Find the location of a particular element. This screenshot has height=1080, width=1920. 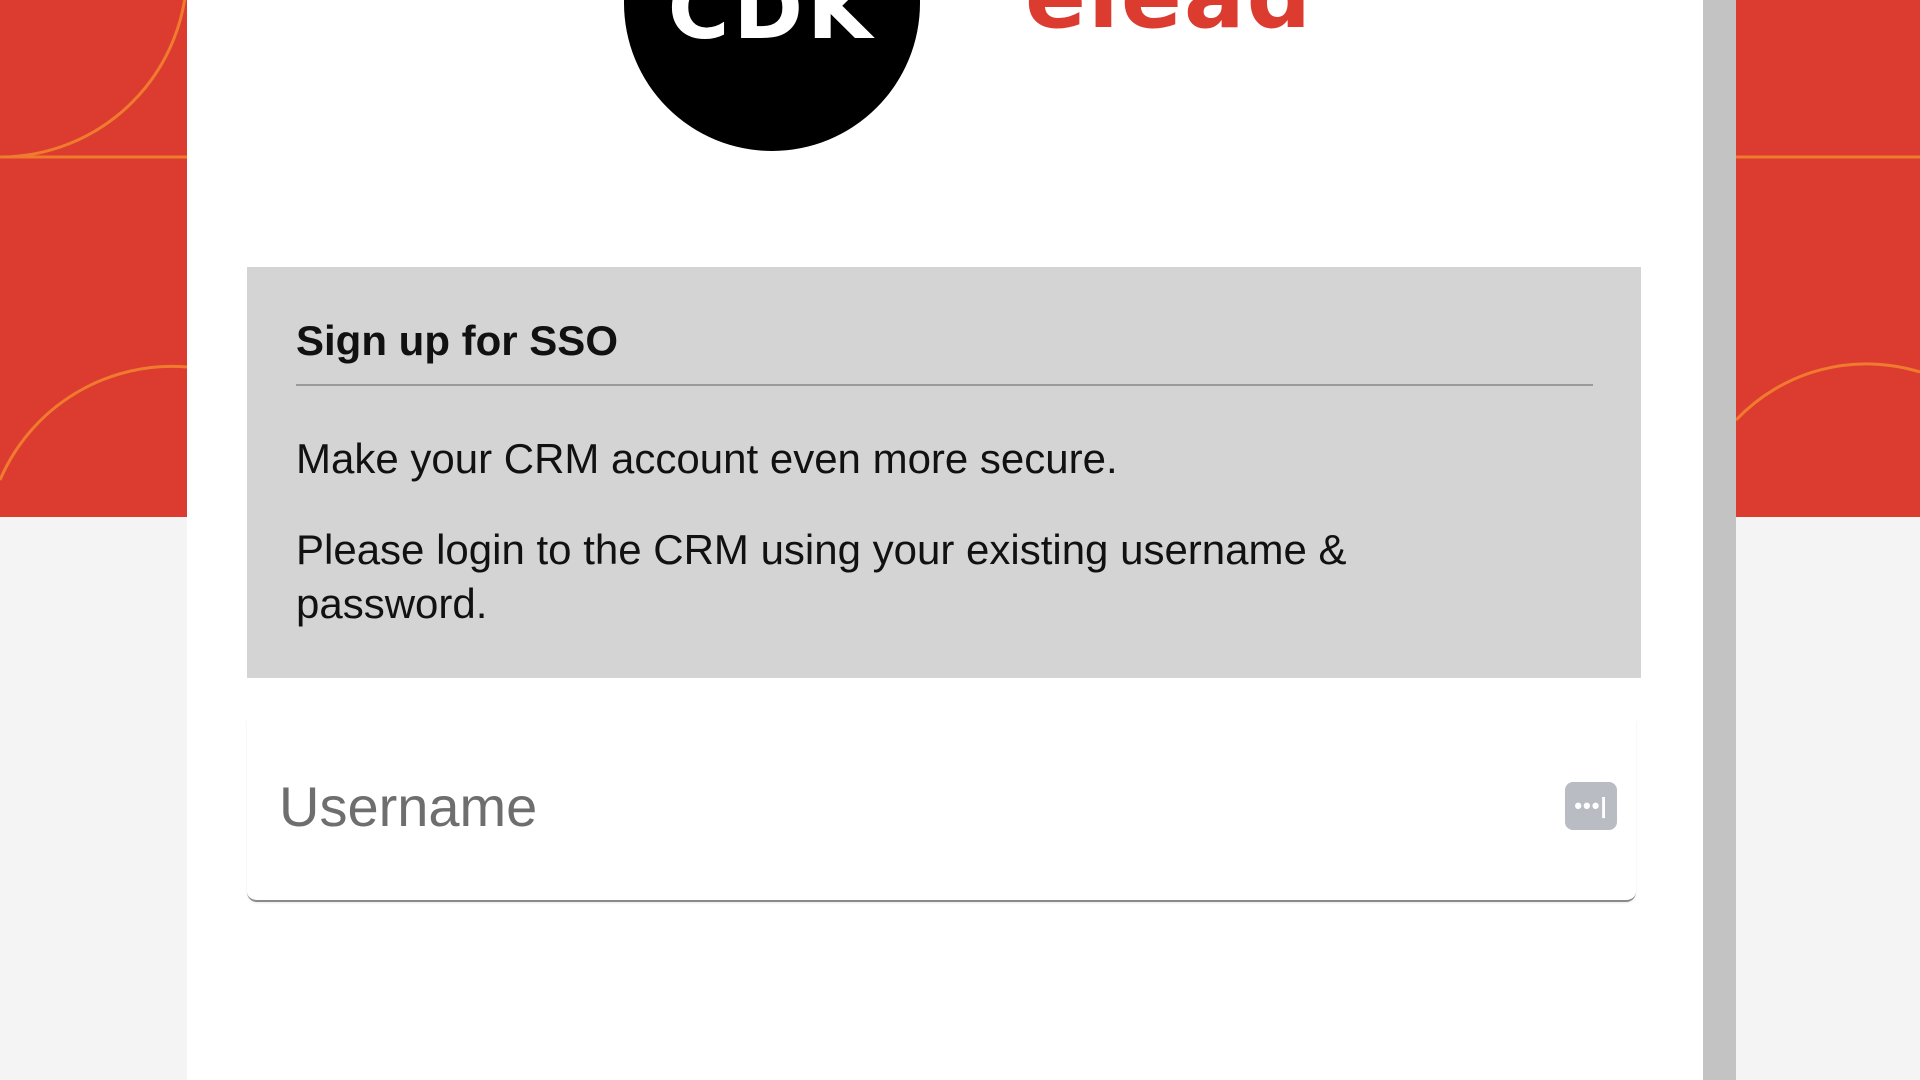

dots-glyph: •••| is located at coordinates (1591, 805).